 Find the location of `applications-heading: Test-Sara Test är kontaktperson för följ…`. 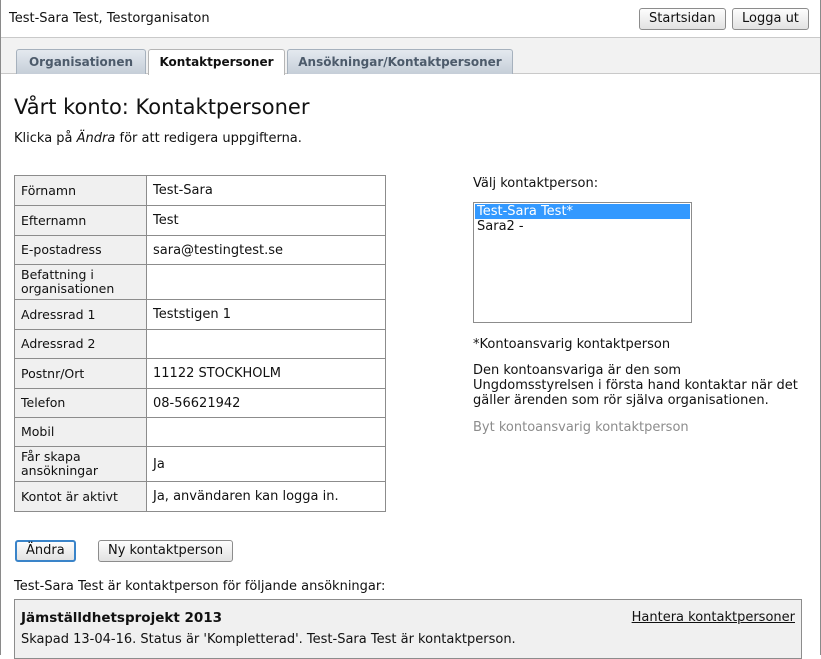

applications-heading: Test-Sara Test är kontaktperson för följ… is located at coordinates (200, 586).